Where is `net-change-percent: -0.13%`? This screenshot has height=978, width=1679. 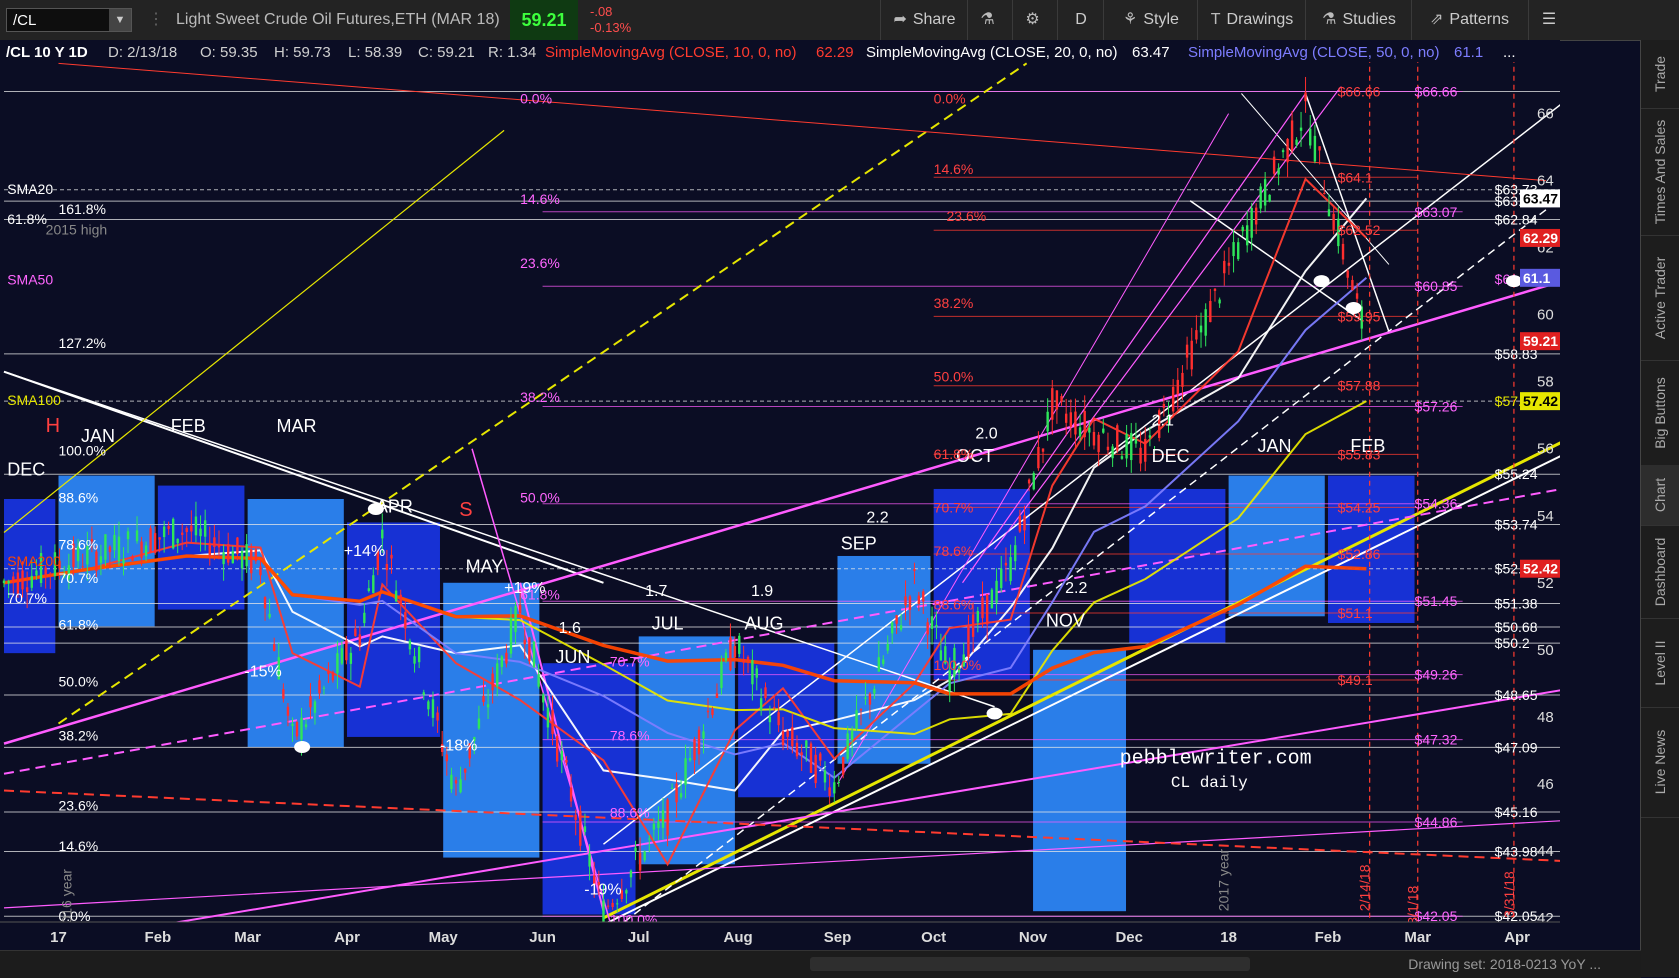 net-change-percent: -0.13% is located at coordinates (611, 27).